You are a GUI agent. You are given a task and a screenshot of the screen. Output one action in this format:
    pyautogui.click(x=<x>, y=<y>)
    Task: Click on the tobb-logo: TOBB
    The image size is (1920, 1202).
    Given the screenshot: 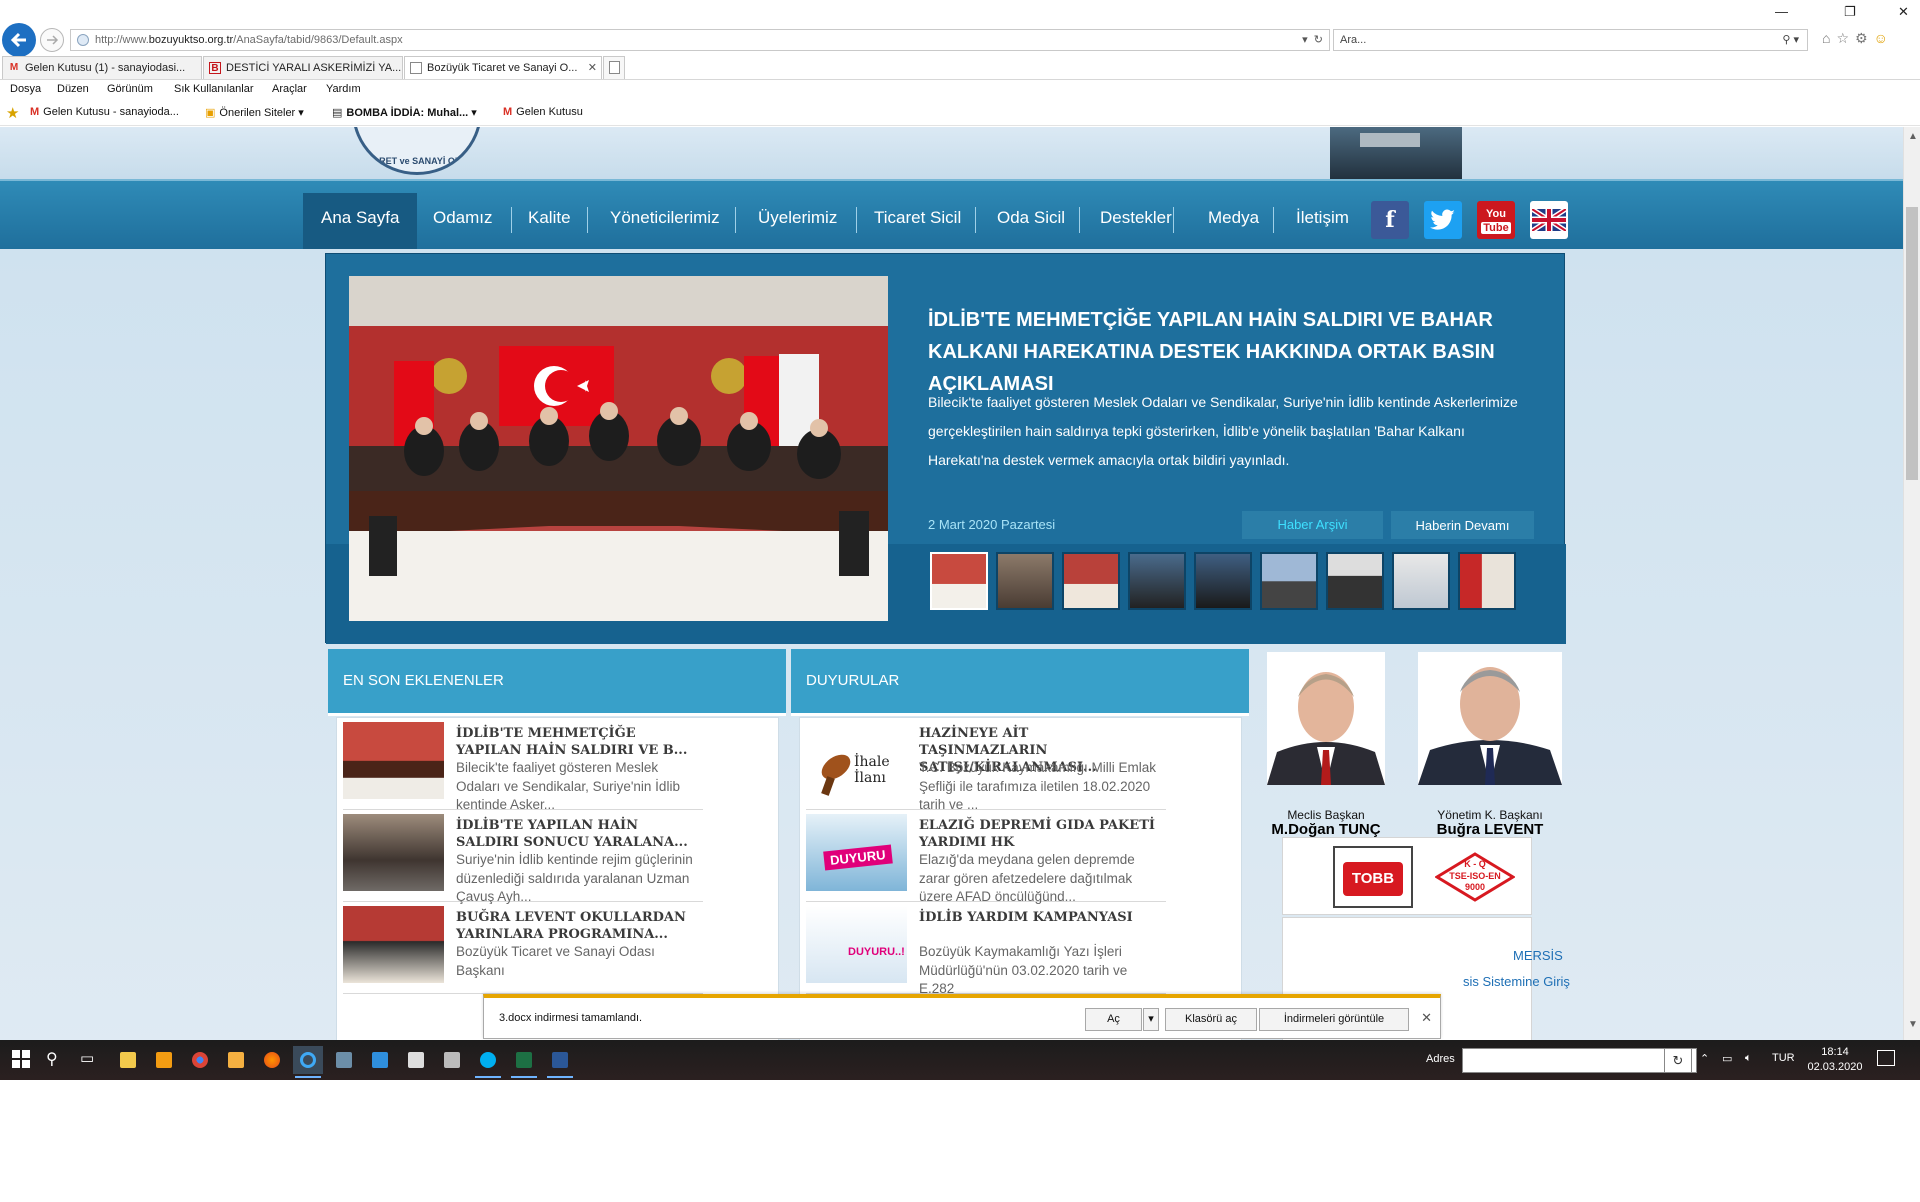 What is the action you would take?
    pyautogui.click(x=1373, y=877)
    